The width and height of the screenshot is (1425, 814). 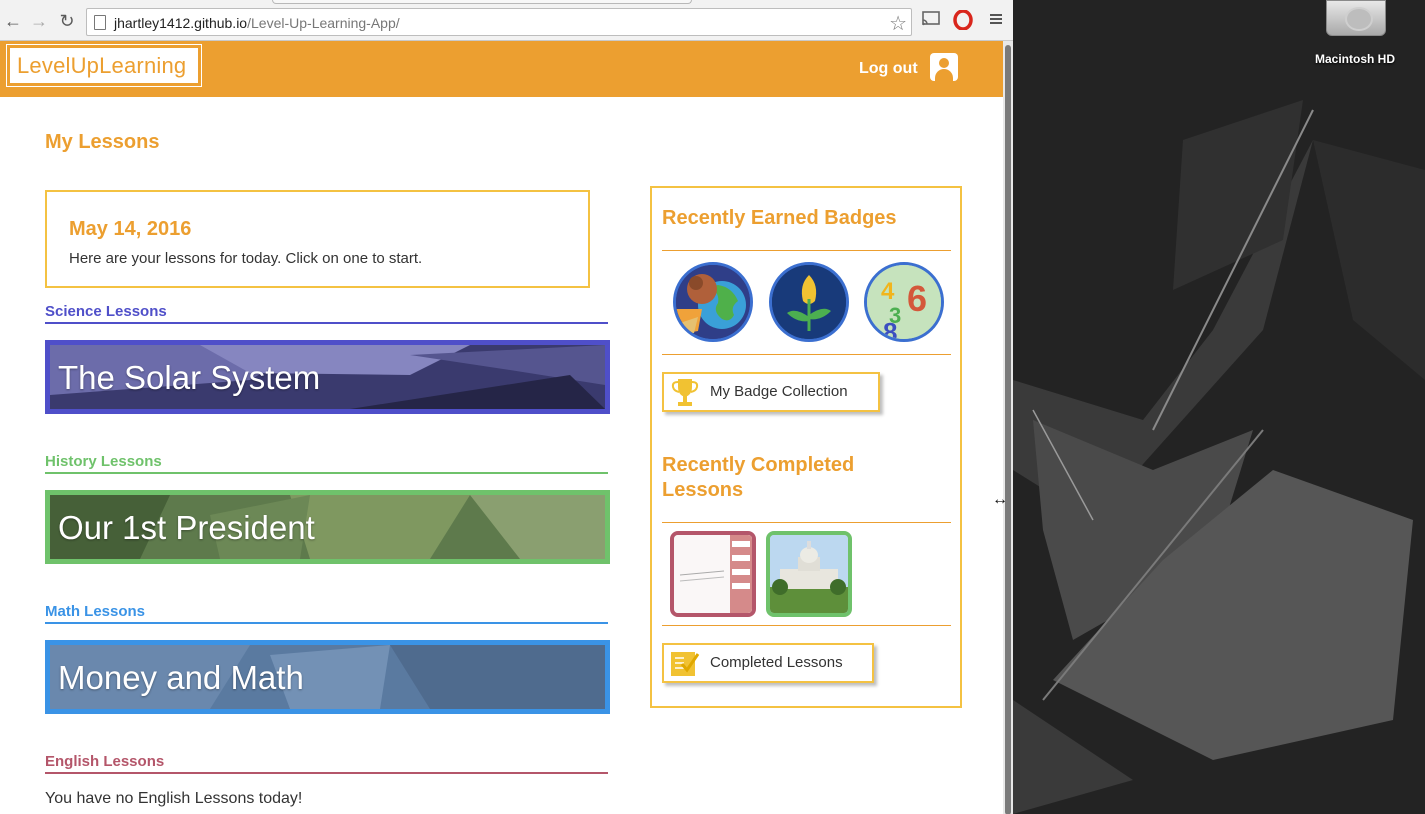 What do you see at coordinates (174, 798) in the screenshot?
I see `empty-lessons-message: You have no English Lessons today!` at bounding box center [174, 798].